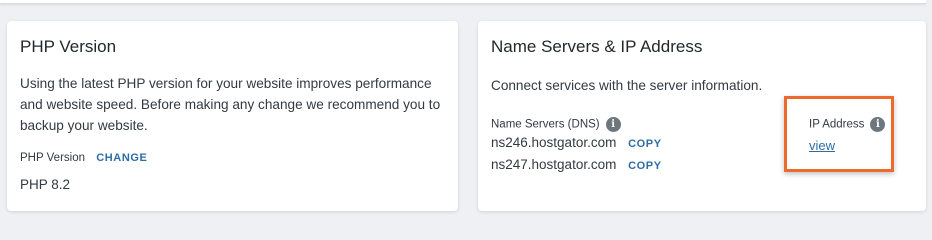  What do you see at coordinates (68, 46) in the screenshot?
I see `php-card-title: PHP Version` at bounding box center [68, 46].